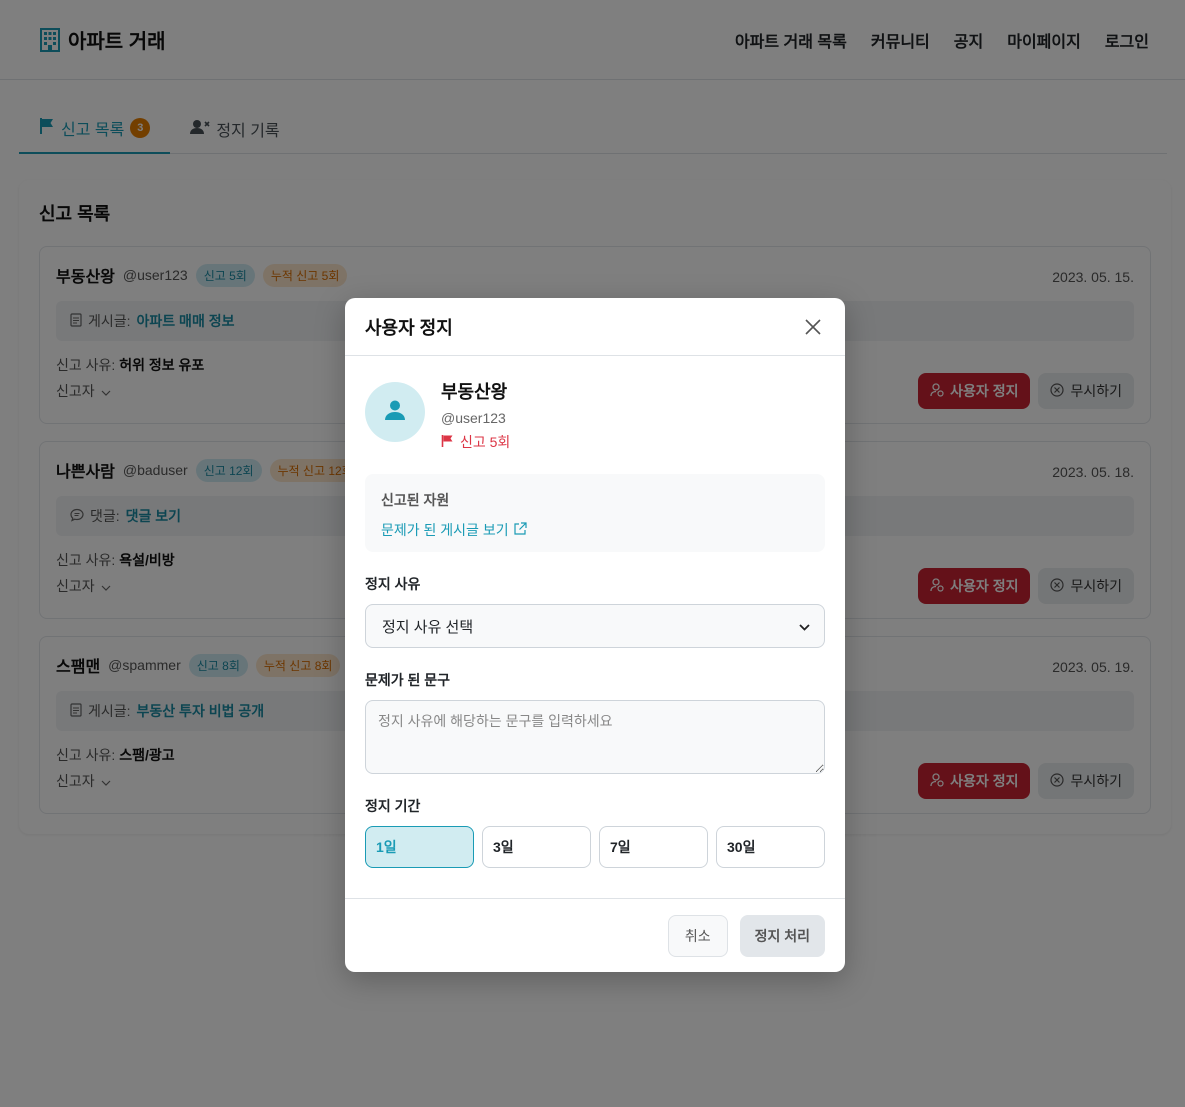 The width and height of the screenshot is (1185, 1107). What do you see at coordinates (595, 417) in the screenshot?
I see `user-summary: 부동산왕 @user123 신고 5회` at bounding box center [595, 417].